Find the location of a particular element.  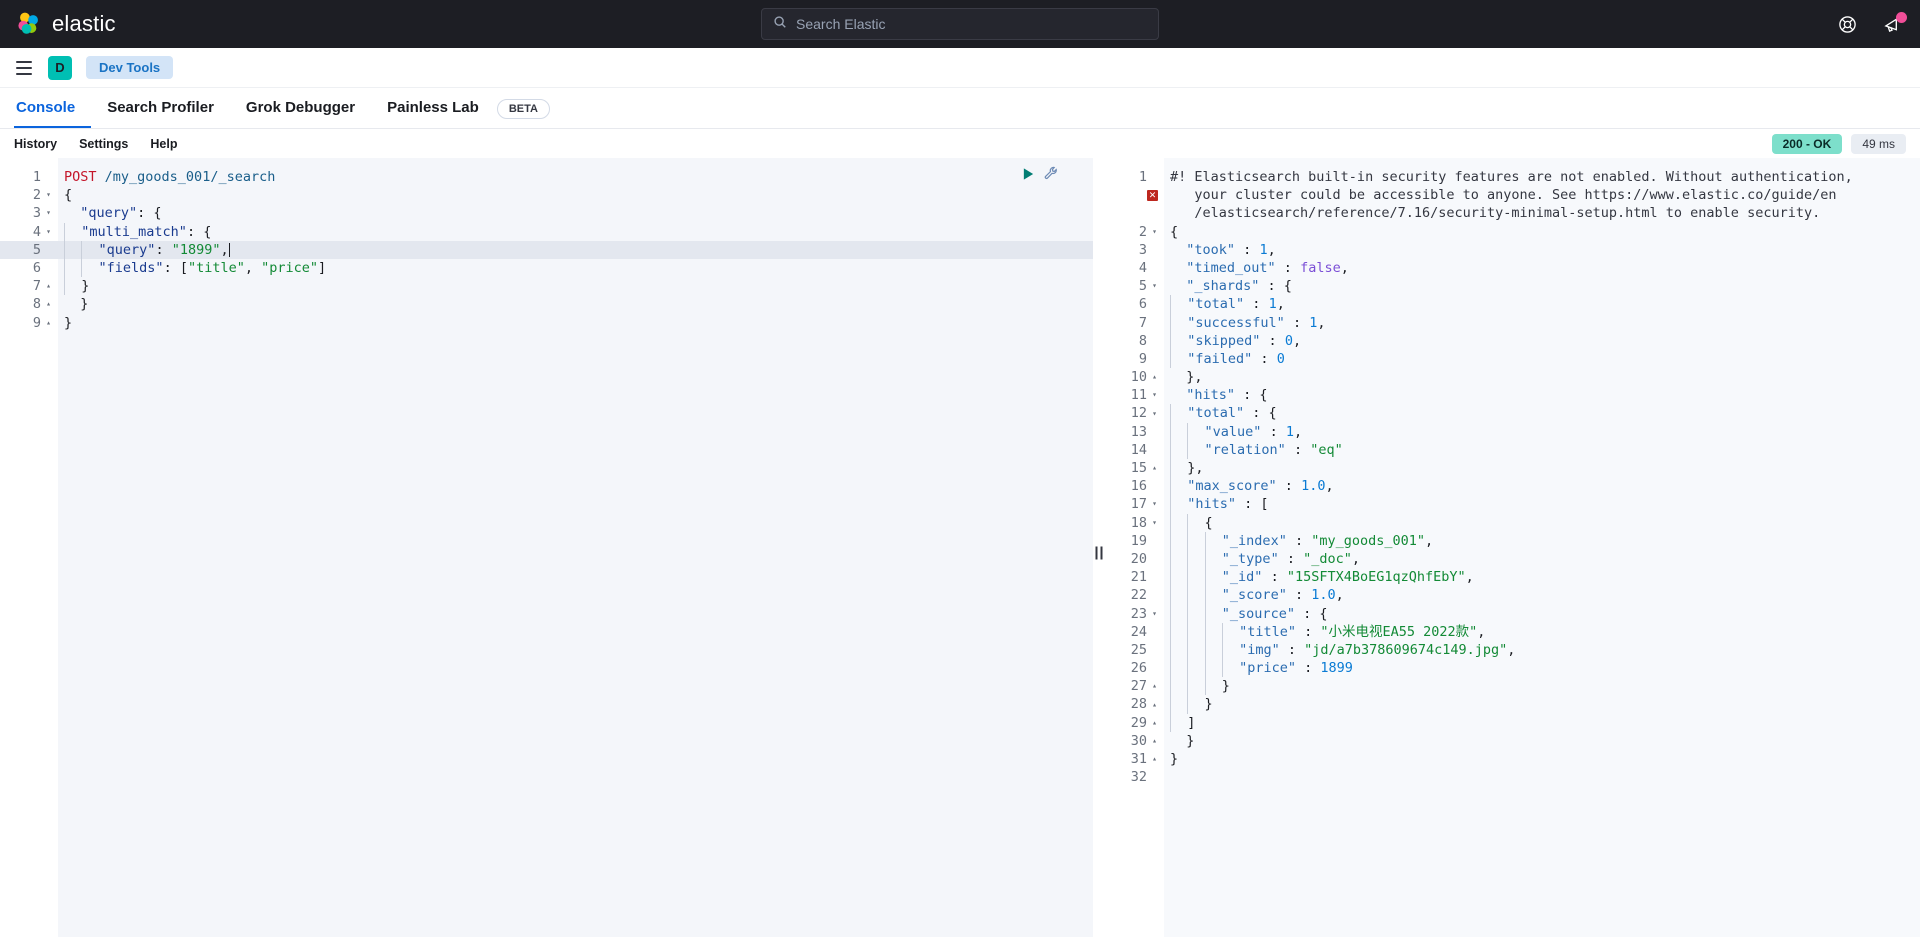

code-line: "max_score" : 1.0, is located at coordinates (1542, 486).